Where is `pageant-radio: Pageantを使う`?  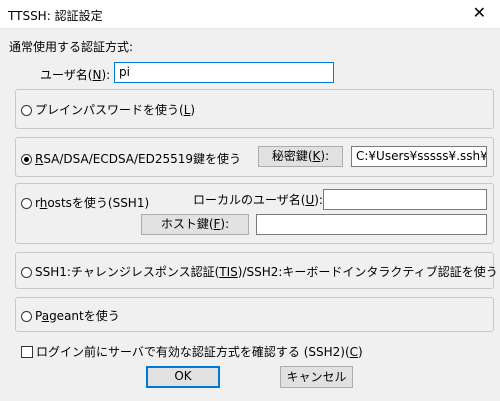
pageant-radio: Pageantを使う is located at coordinates (70, 315).